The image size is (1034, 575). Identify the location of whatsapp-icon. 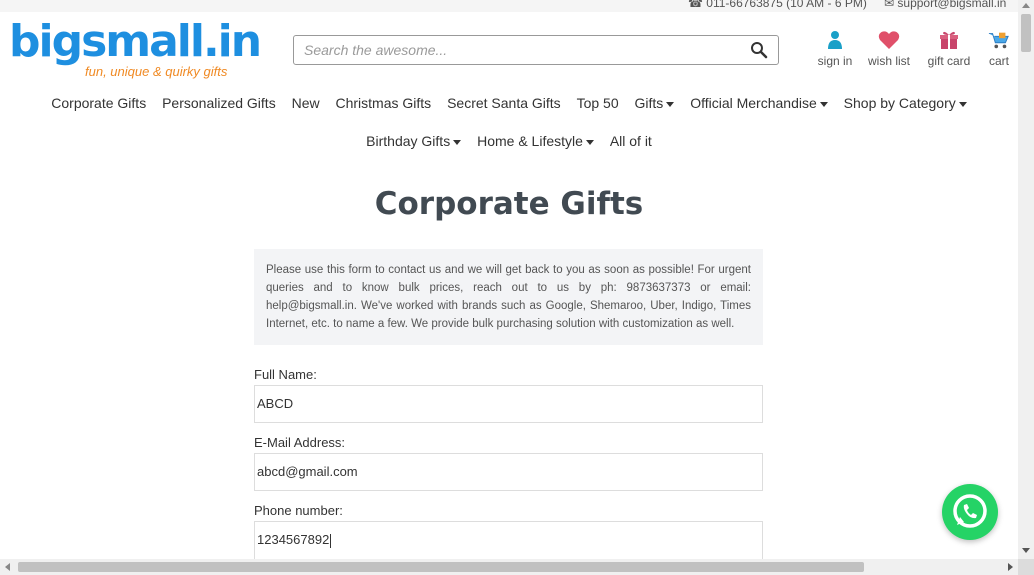
(970, 511).